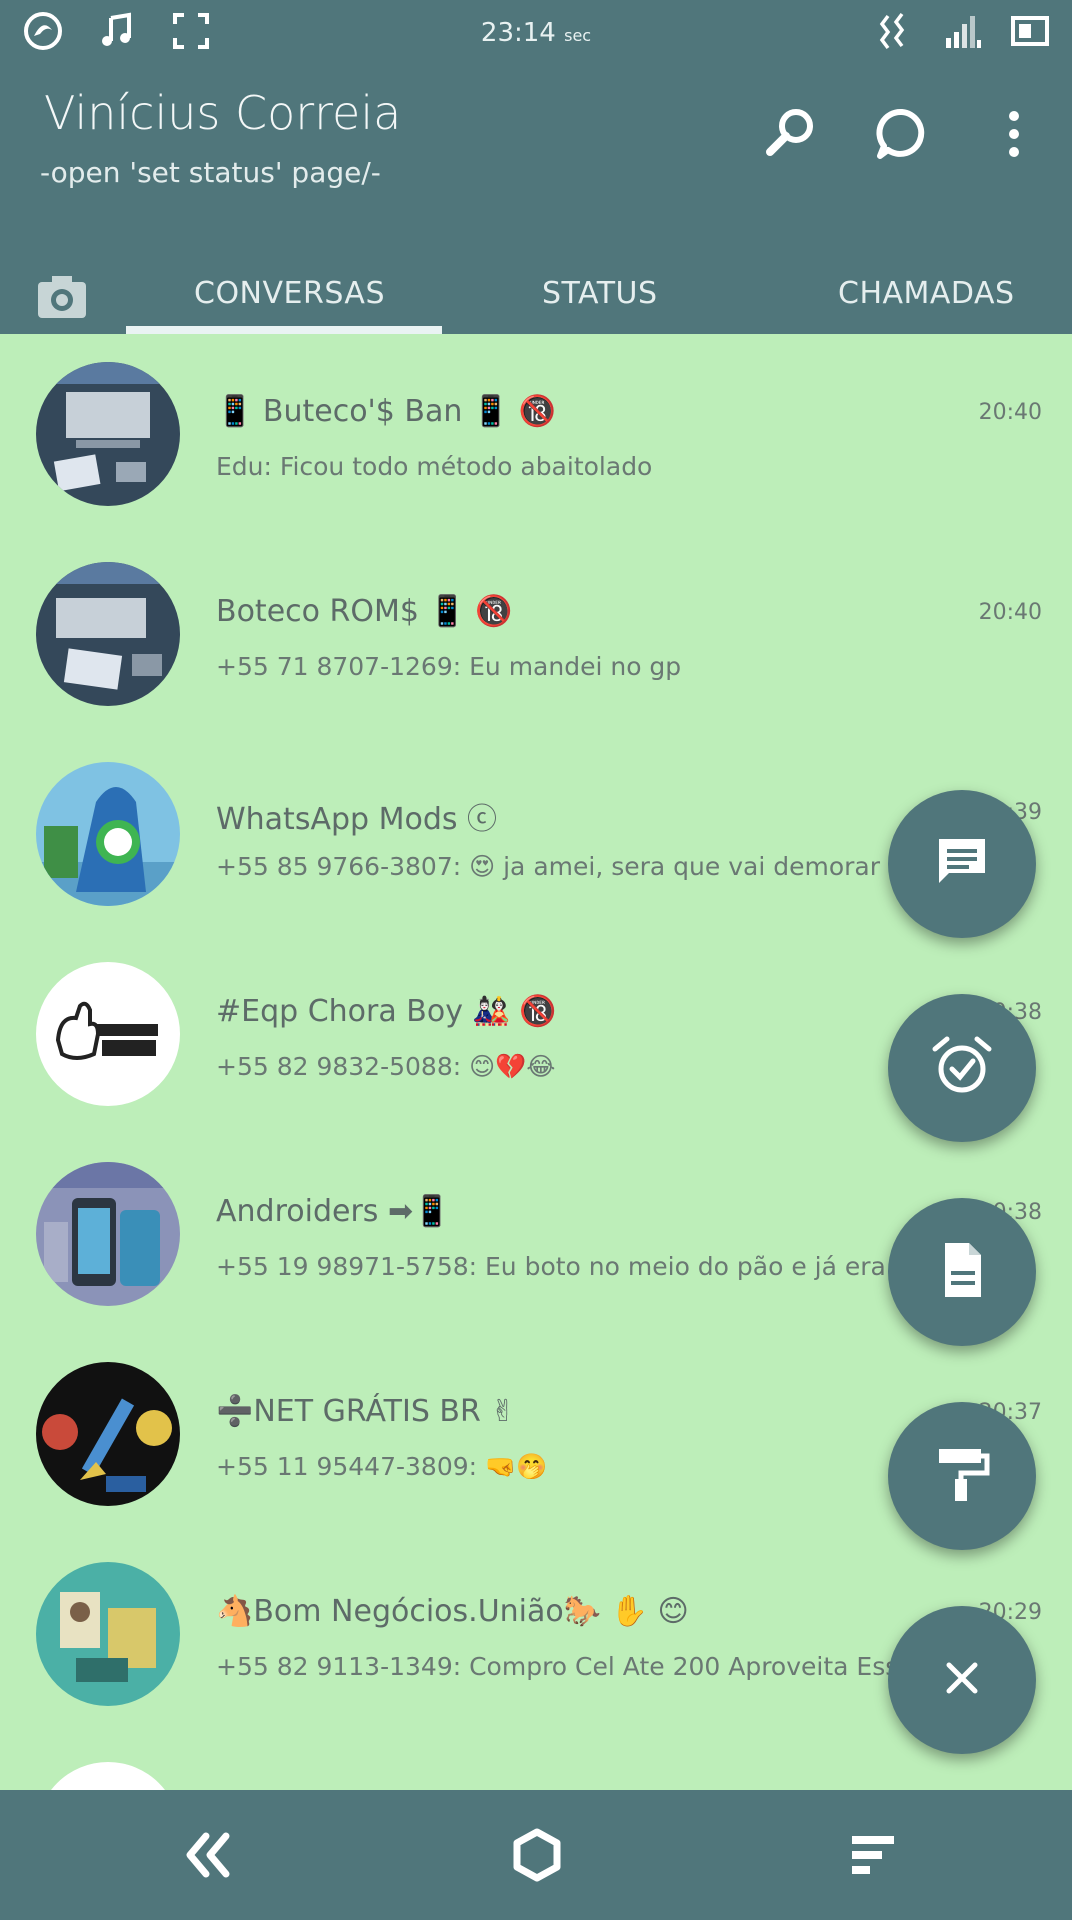  I want to click on chat-last-message: +55 11 95447-3809: 🤜🤭, so click(382, 1466).